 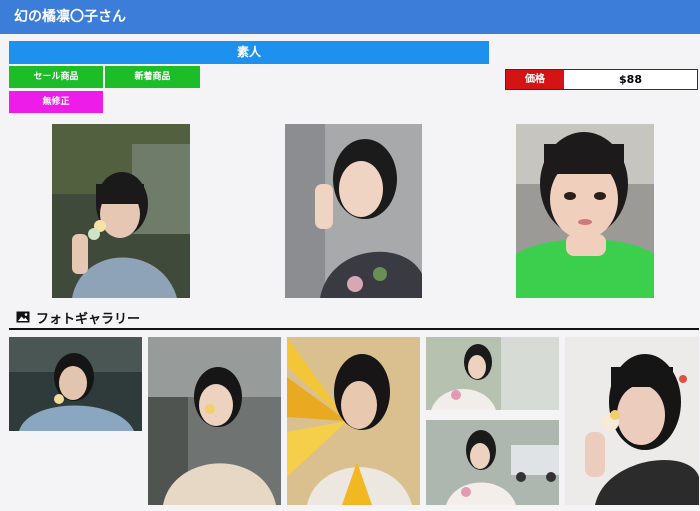 I want to click on uncensored-tag: 無修正, so click(x=56, y=102).